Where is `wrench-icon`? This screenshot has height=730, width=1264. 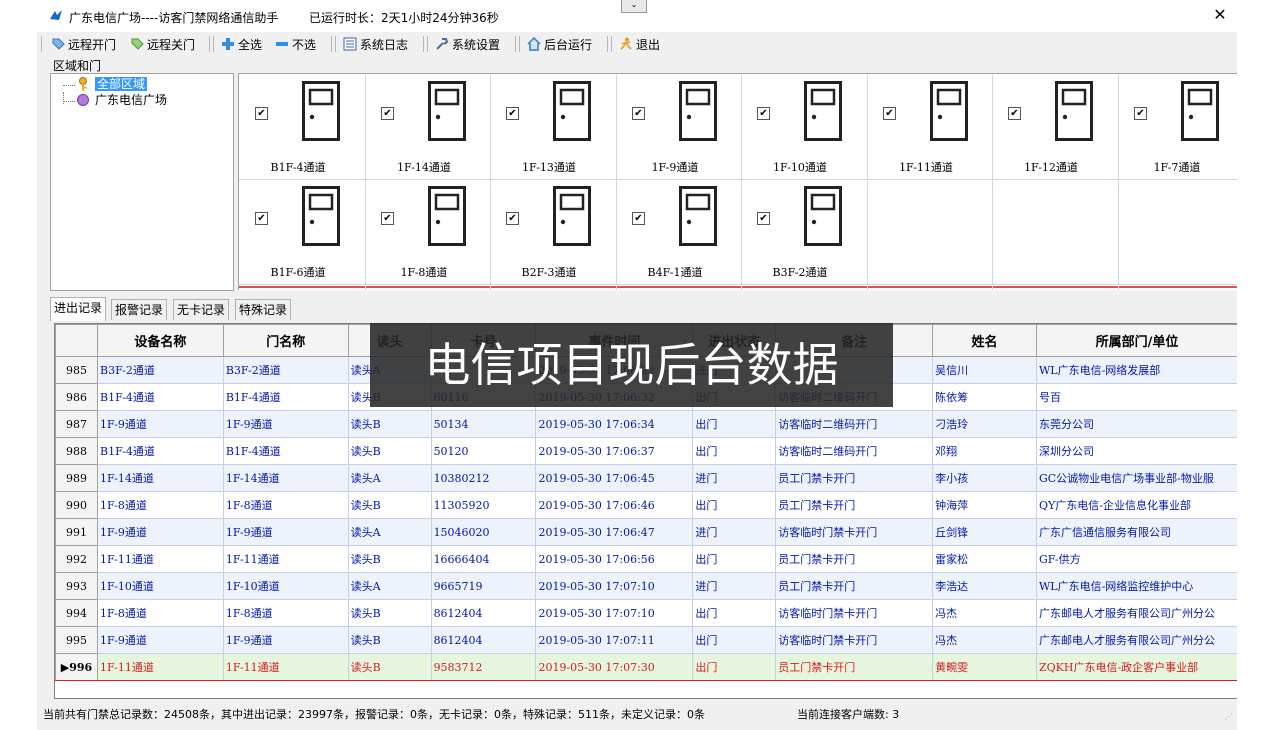 wrench-icon is located at coordinates (442, 44).